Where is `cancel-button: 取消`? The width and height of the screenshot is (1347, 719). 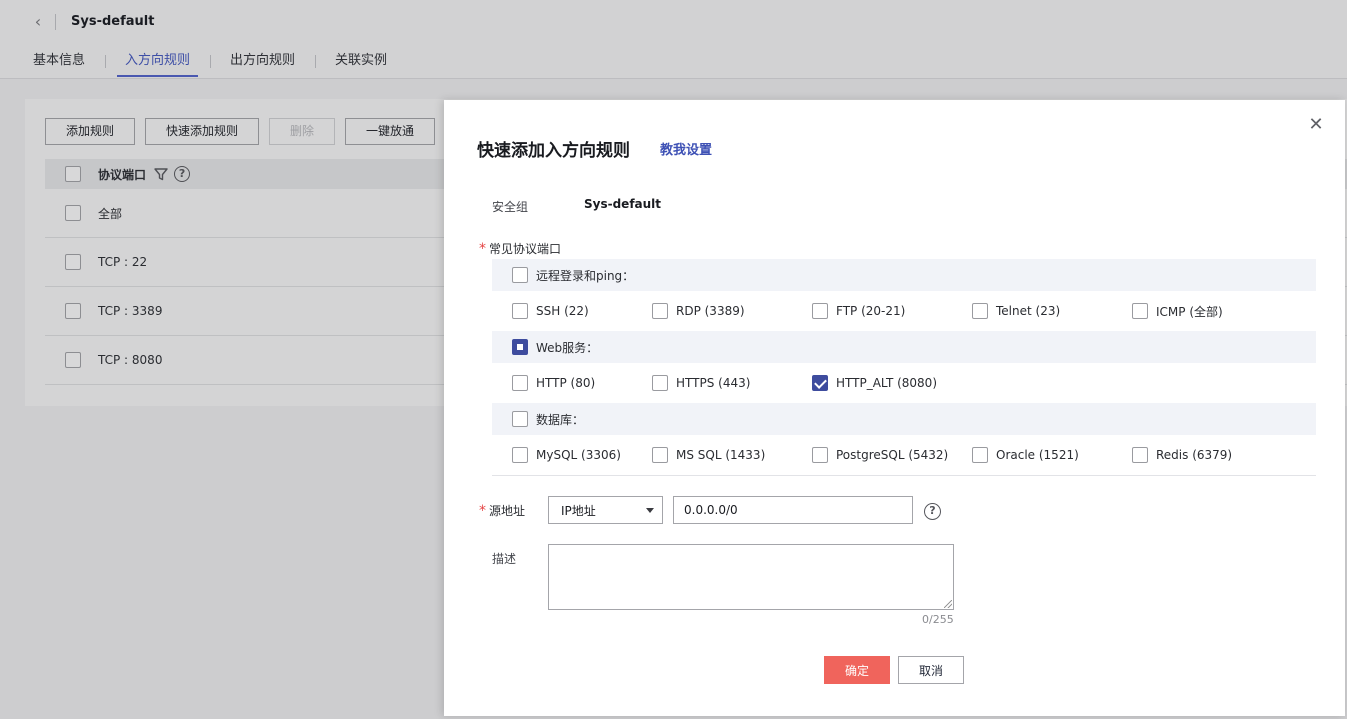
cancel-button: 取消 is located at coordinates (931, 670).